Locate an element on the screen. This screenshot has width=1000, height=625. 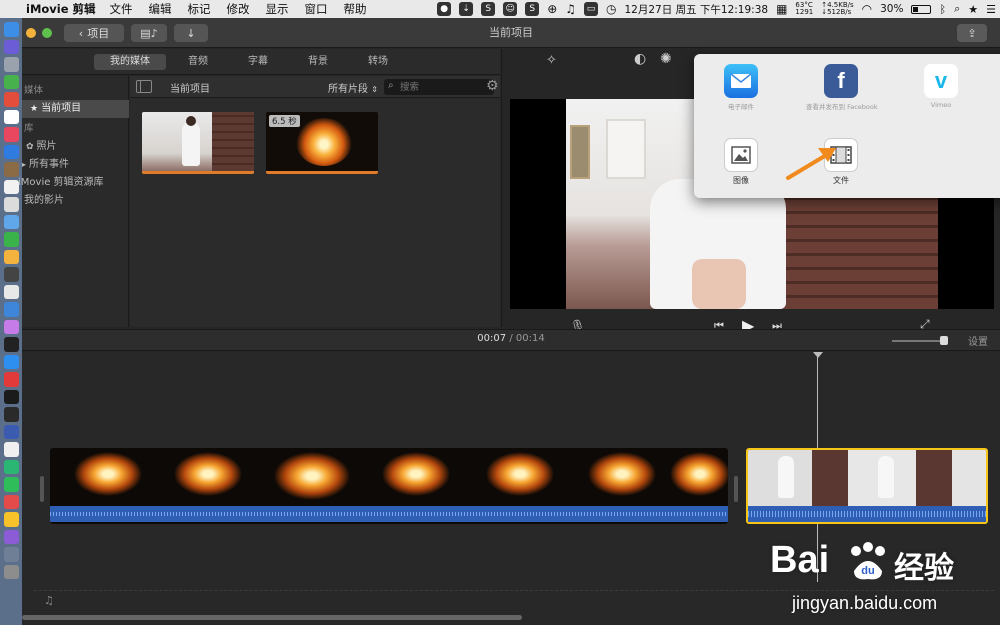
menu-mark: 标记 is located at coordinates (199, 9).